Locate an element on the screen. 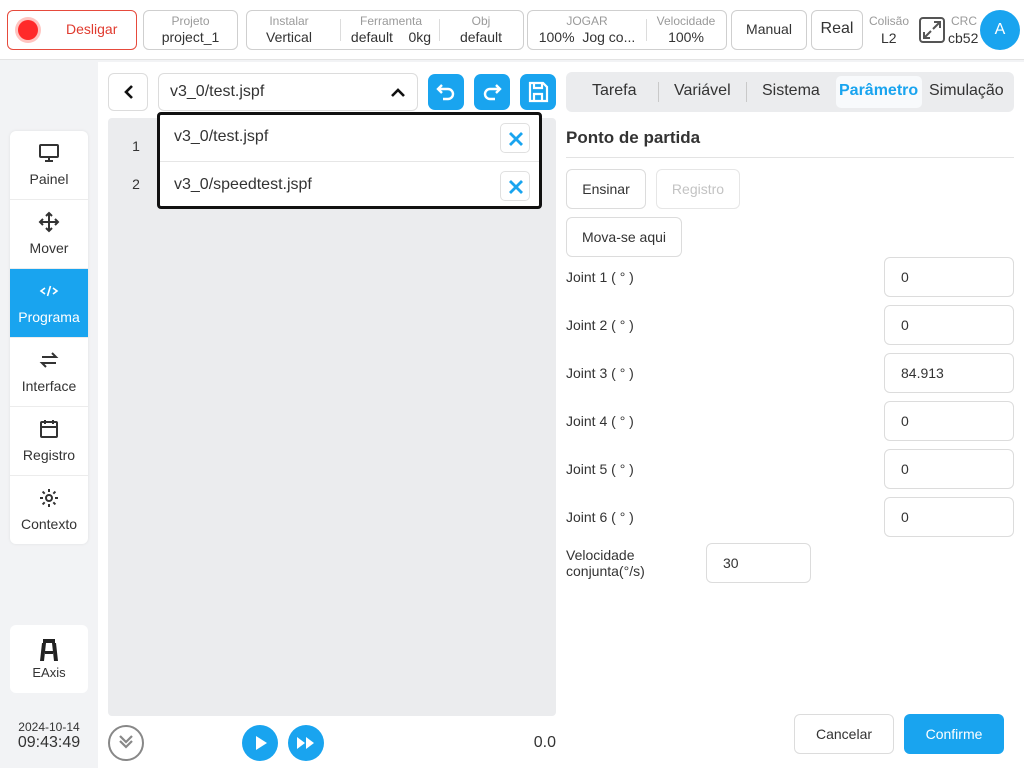 The image size is (1024, 768). sidebar-item-contexto: Contexto is located at coordinates (49, 510).